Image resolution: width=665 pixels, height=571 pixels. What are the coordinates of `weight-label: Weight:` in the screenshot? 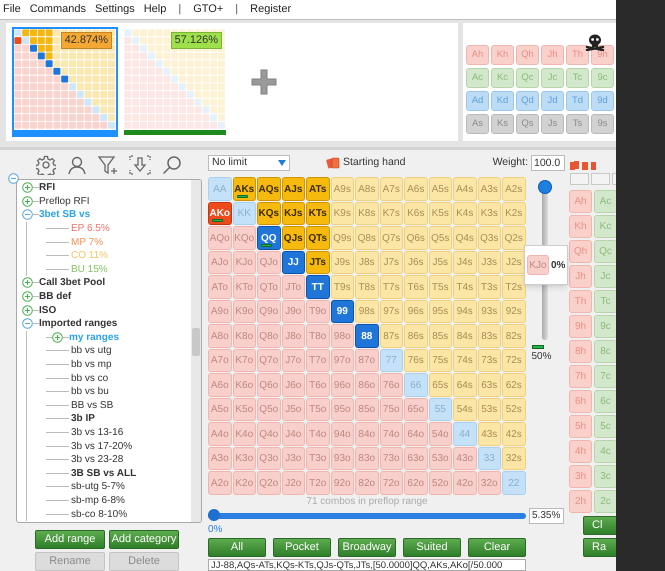 It's located at (510, 162).